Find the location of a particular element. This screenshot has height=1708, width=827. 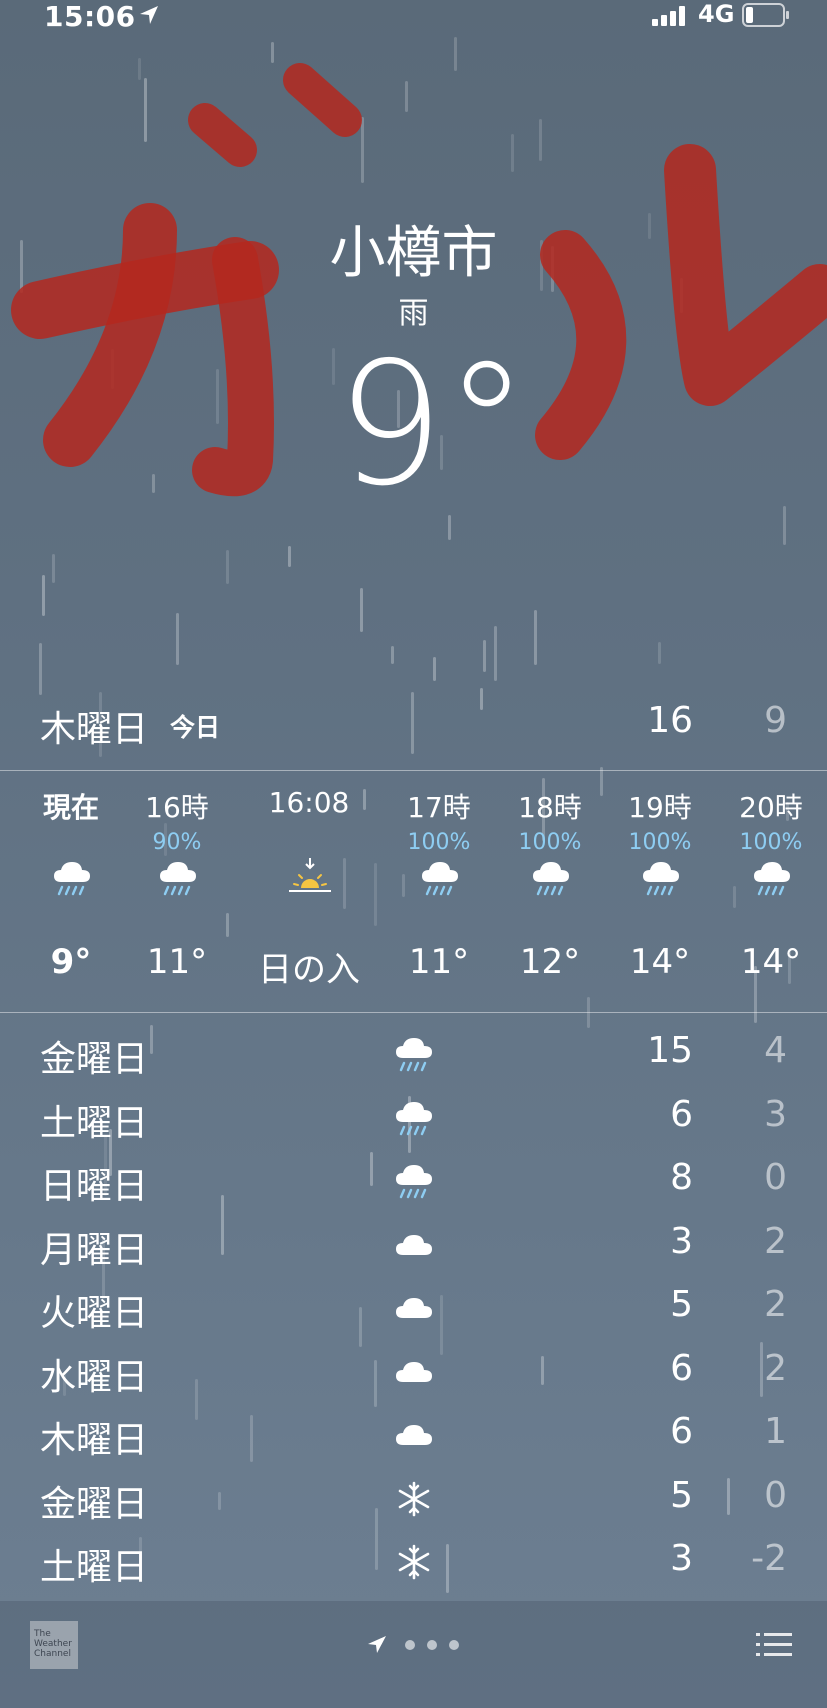

daily-row: 土曜日 6 3 is located at coordinates (413, 1116).